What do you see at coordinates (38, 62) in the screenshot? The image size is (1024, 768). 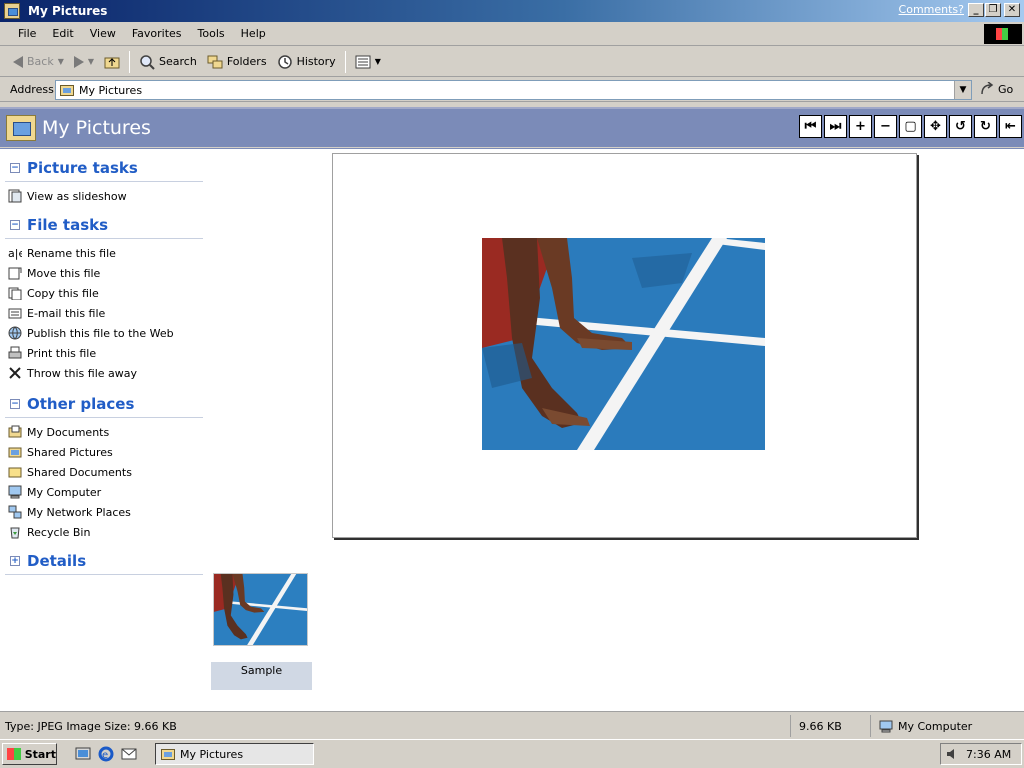 I see `back-button: Back ▼` at bounding box center [38, 62].